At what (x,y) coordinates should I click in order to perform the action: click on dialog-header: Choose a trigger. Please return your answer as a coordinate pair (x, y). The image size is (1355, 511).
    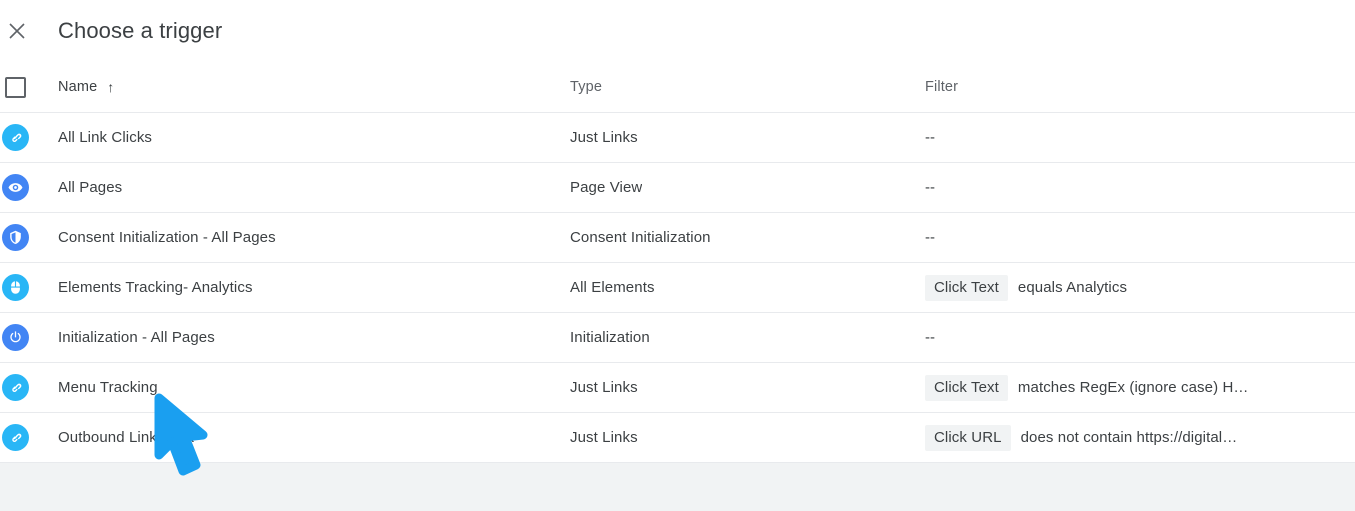
    Looking at the image, I should click on (677, 31).